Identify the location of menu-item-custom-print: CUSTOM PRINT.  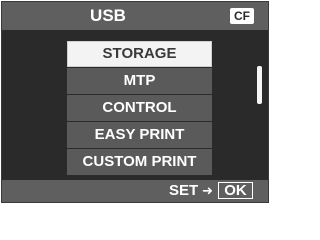
(139, 162).